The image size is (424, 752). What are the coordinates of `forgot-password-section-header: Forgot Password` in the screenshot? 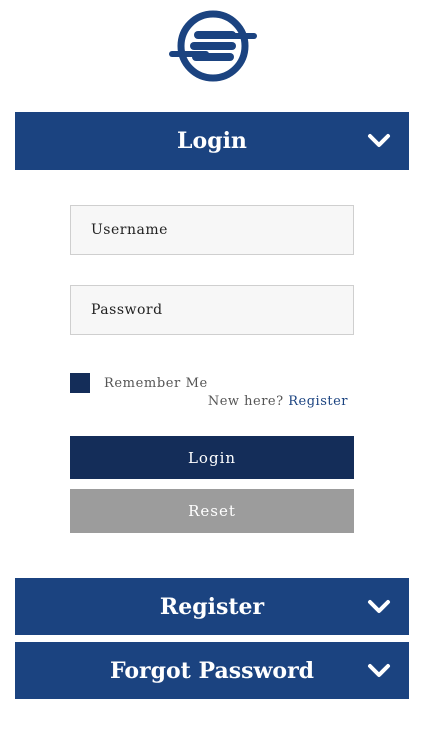 It's located at (212, 670).